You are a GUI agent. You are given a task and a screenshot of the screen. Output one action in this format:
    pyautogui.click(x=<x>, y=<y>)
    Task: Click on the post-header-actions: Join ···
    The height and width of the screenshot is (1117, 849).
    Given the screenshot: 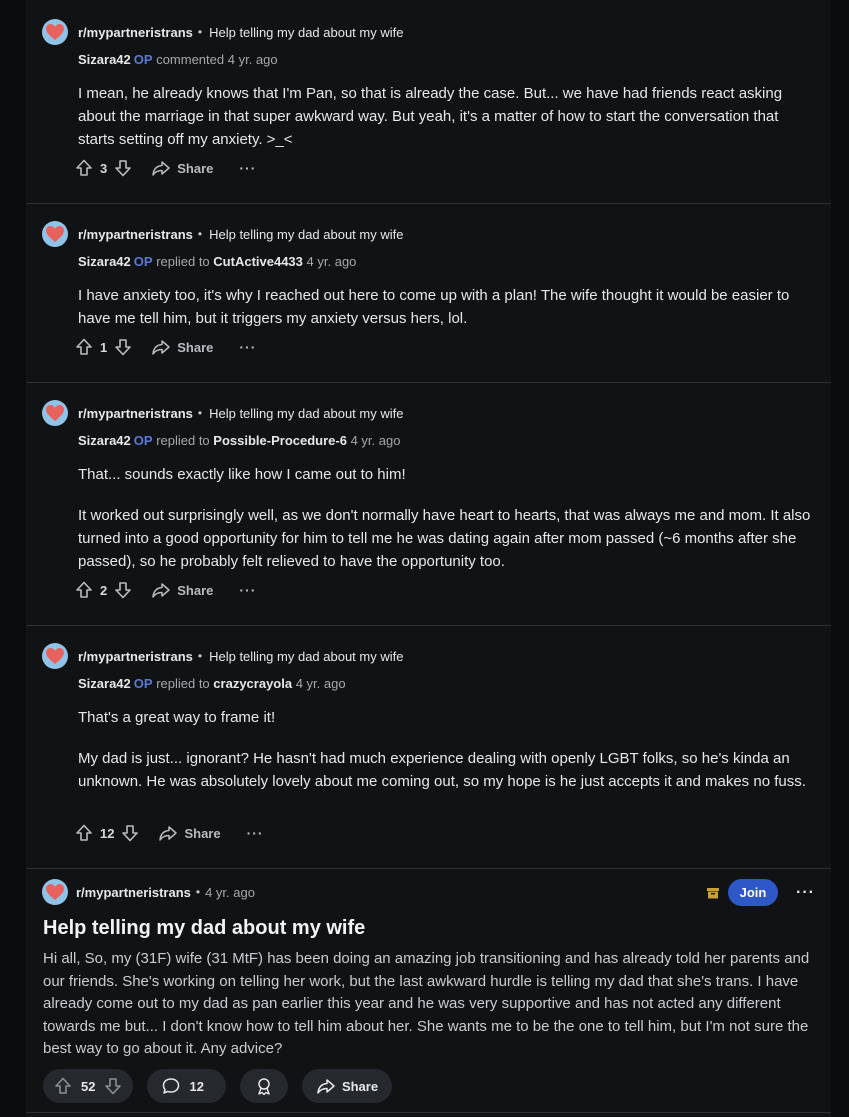 What is the action you would take?
    pyautogui.click(x=760, y=892)
    